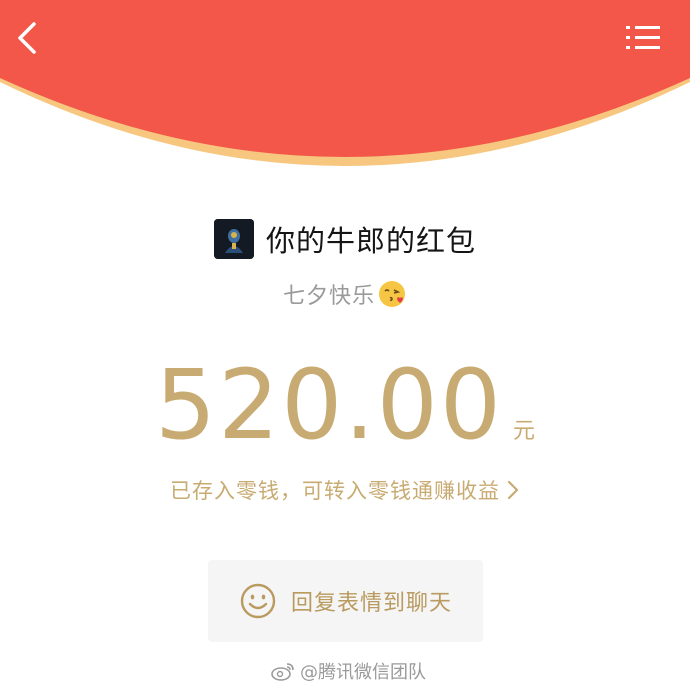 Image resolution: width=690 pixels, height=688 pixels. What do you see at coordinates (329, 405) in the screenshot?
I see `amount-value: 520.00` at bounding box center [329, 405].